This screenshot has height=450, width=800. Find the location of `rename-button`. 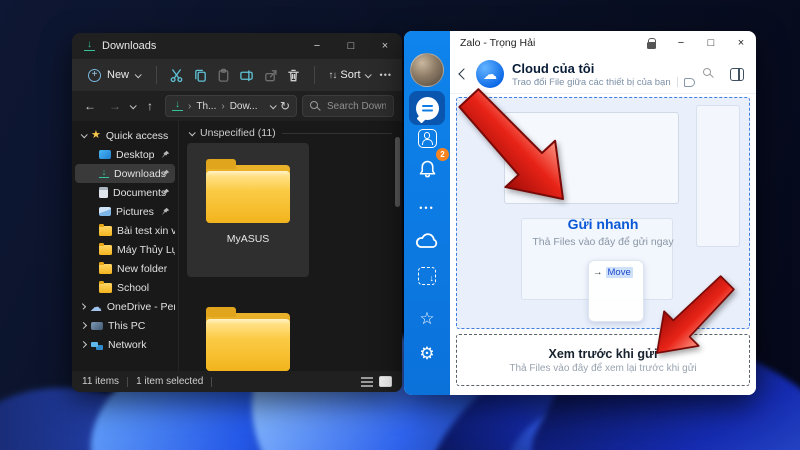

rename-button is located at coordinates (246, 75).